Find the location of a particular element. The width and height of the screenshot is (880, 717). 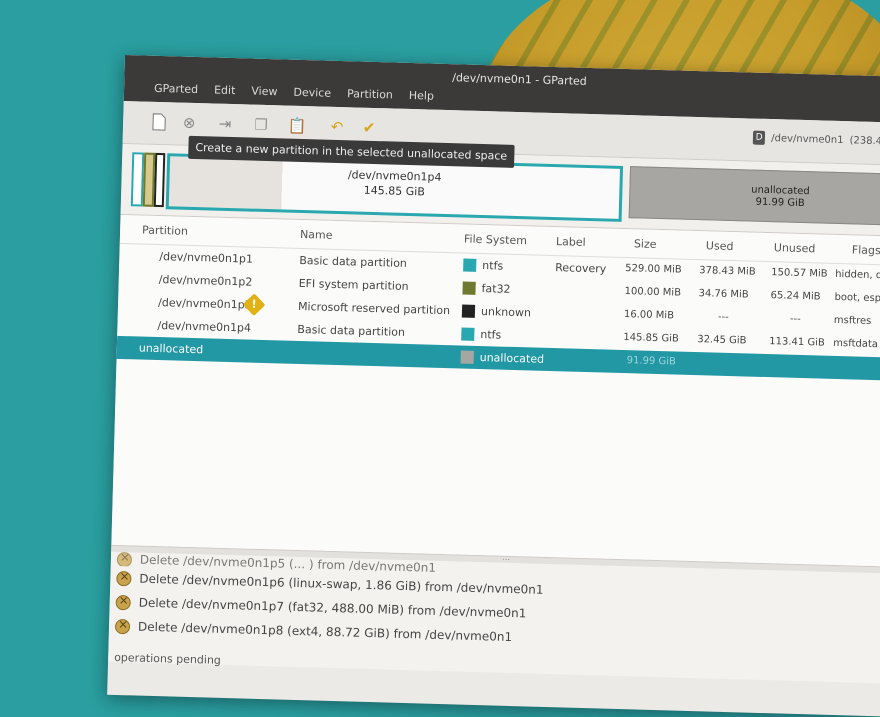

status-bar: operations pending is located at coordinates (167, 658).